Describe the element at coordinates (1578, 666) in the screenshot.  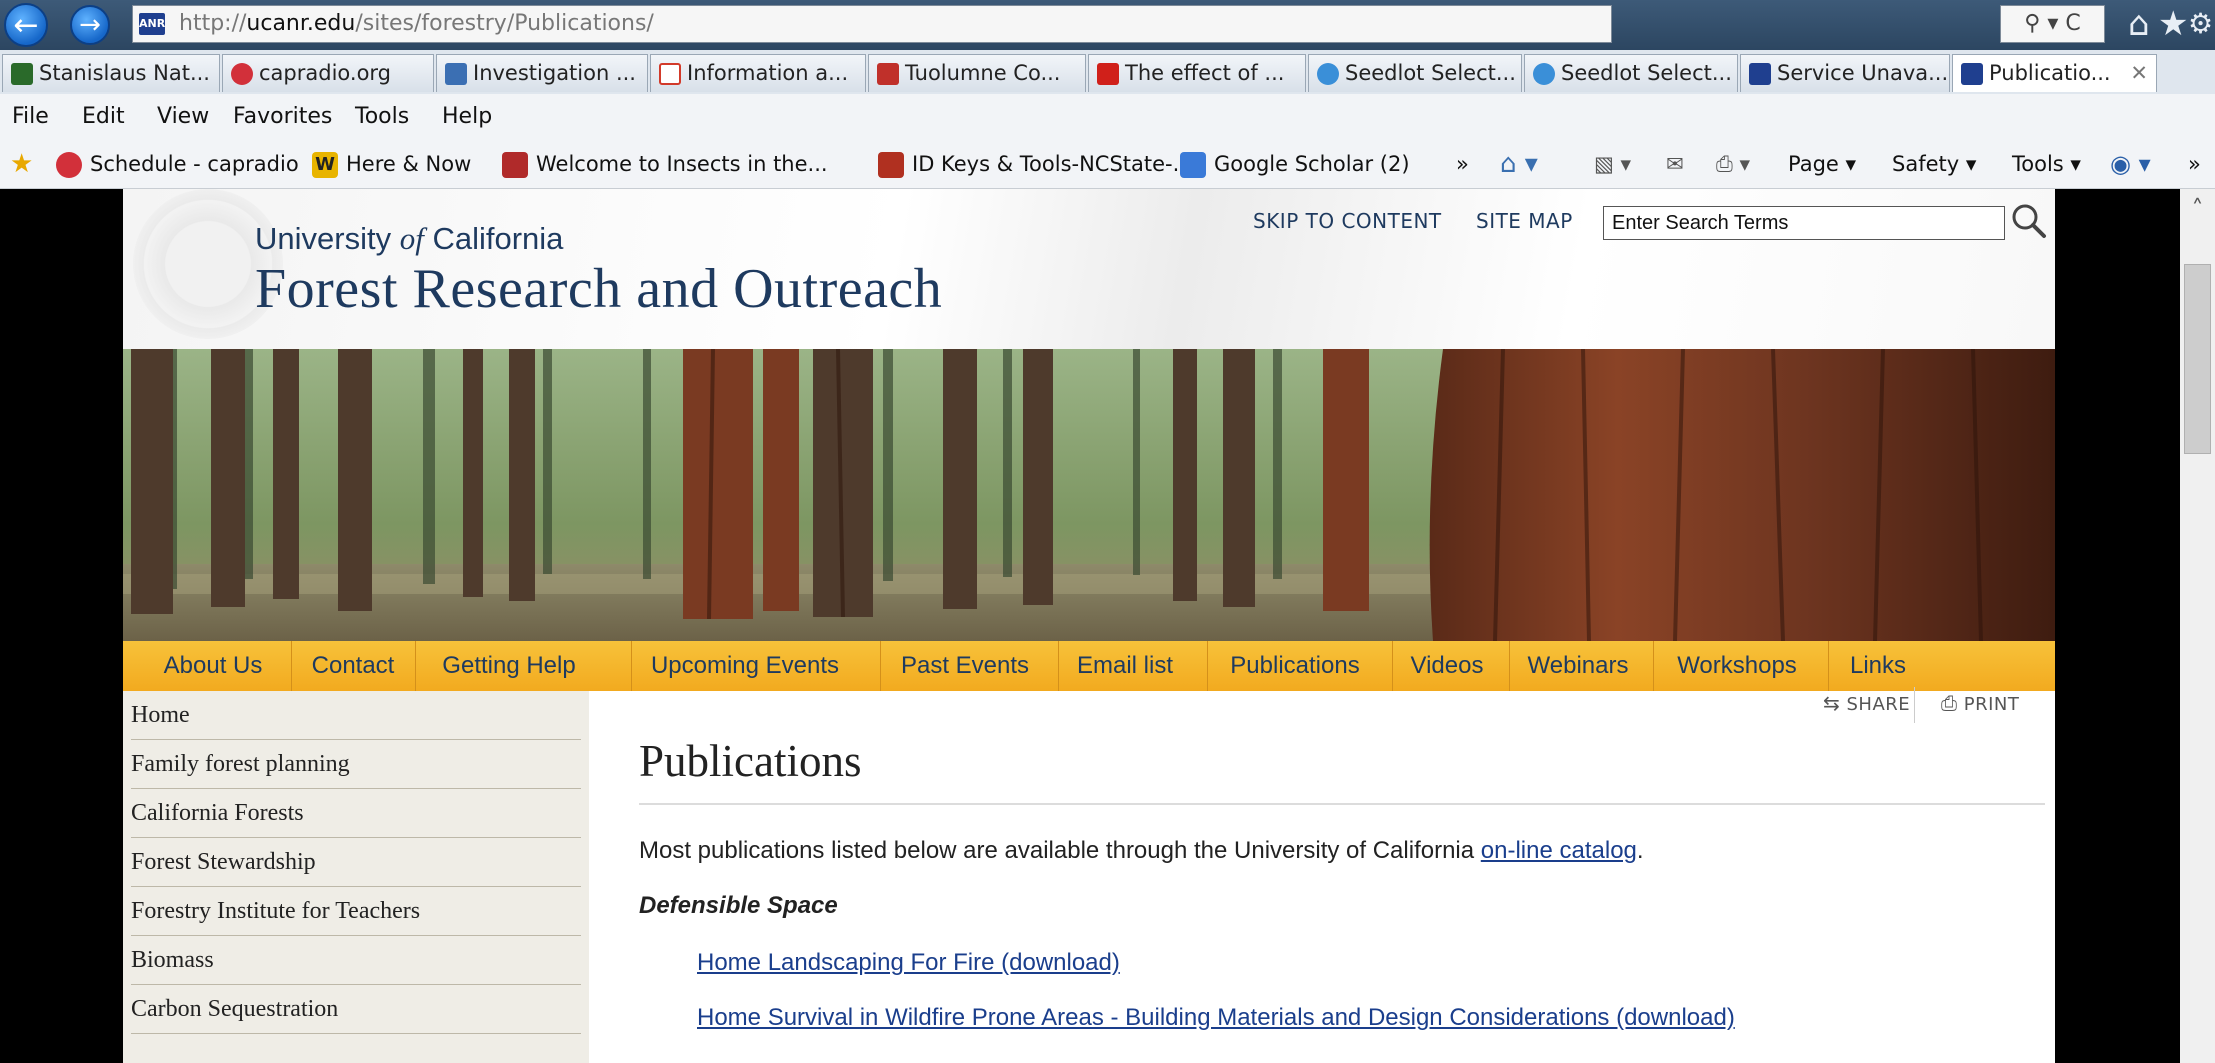
I see `nav-webinars: Webinars` at that location.